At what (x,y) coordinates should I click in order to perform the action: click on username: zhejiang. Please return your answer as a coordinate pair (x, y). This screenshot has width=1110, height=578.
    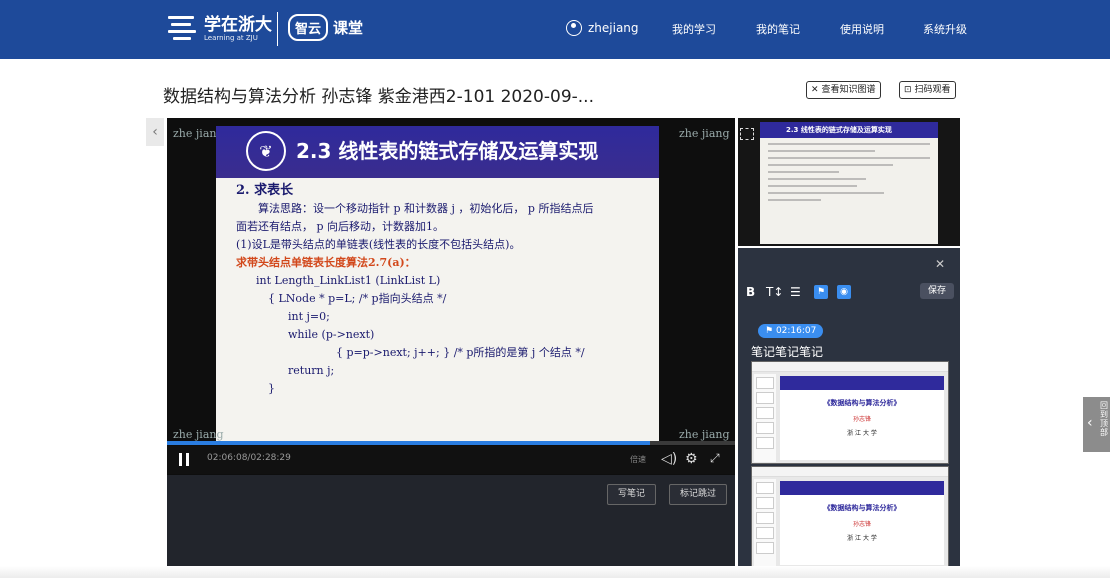
    Looking at the image, I should click on (613, 28).